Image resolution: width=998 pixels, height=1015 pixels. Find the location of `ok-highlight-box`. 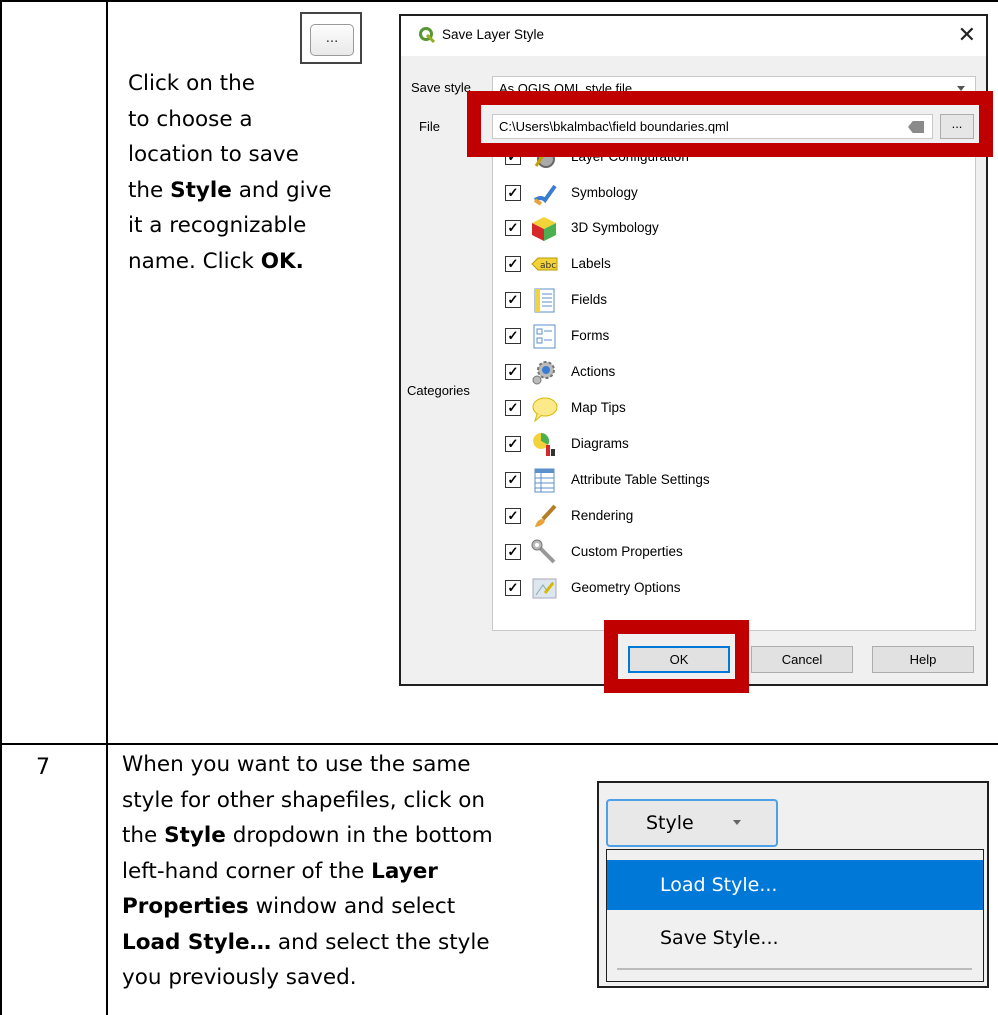

ok-highlight-box is located at coordinates (676, 656).